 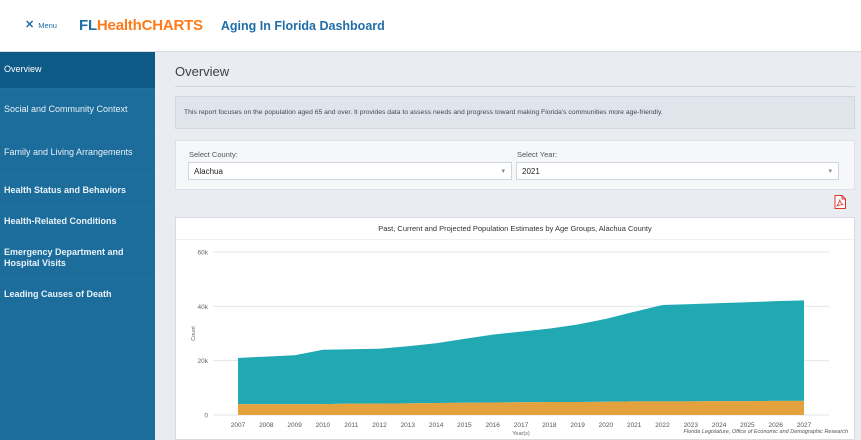 What do you see at coordinates (775, 425) in the screenshot?
I see `x-tick-label: 2026` at bounding box center [775, 425].